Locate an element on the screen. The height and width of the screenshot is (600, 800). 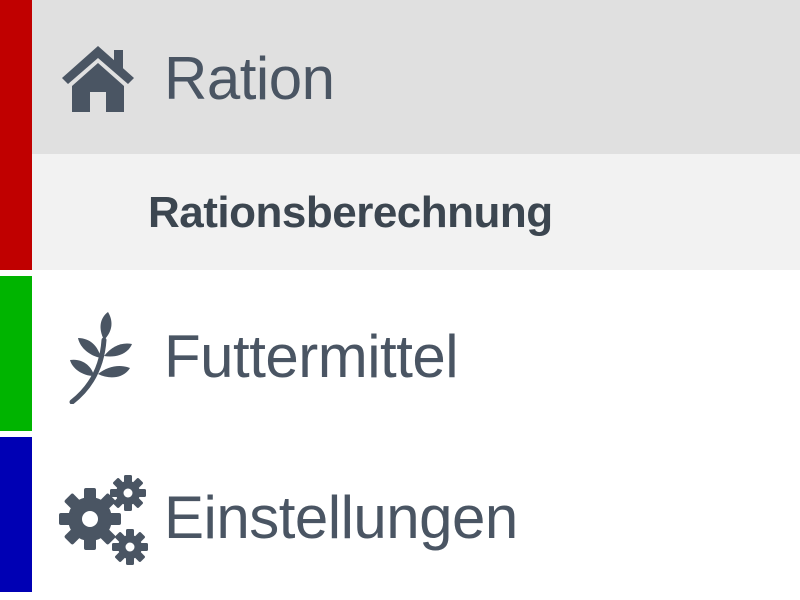
accent-bar-futtermittel is located at coordinates (16, 353).